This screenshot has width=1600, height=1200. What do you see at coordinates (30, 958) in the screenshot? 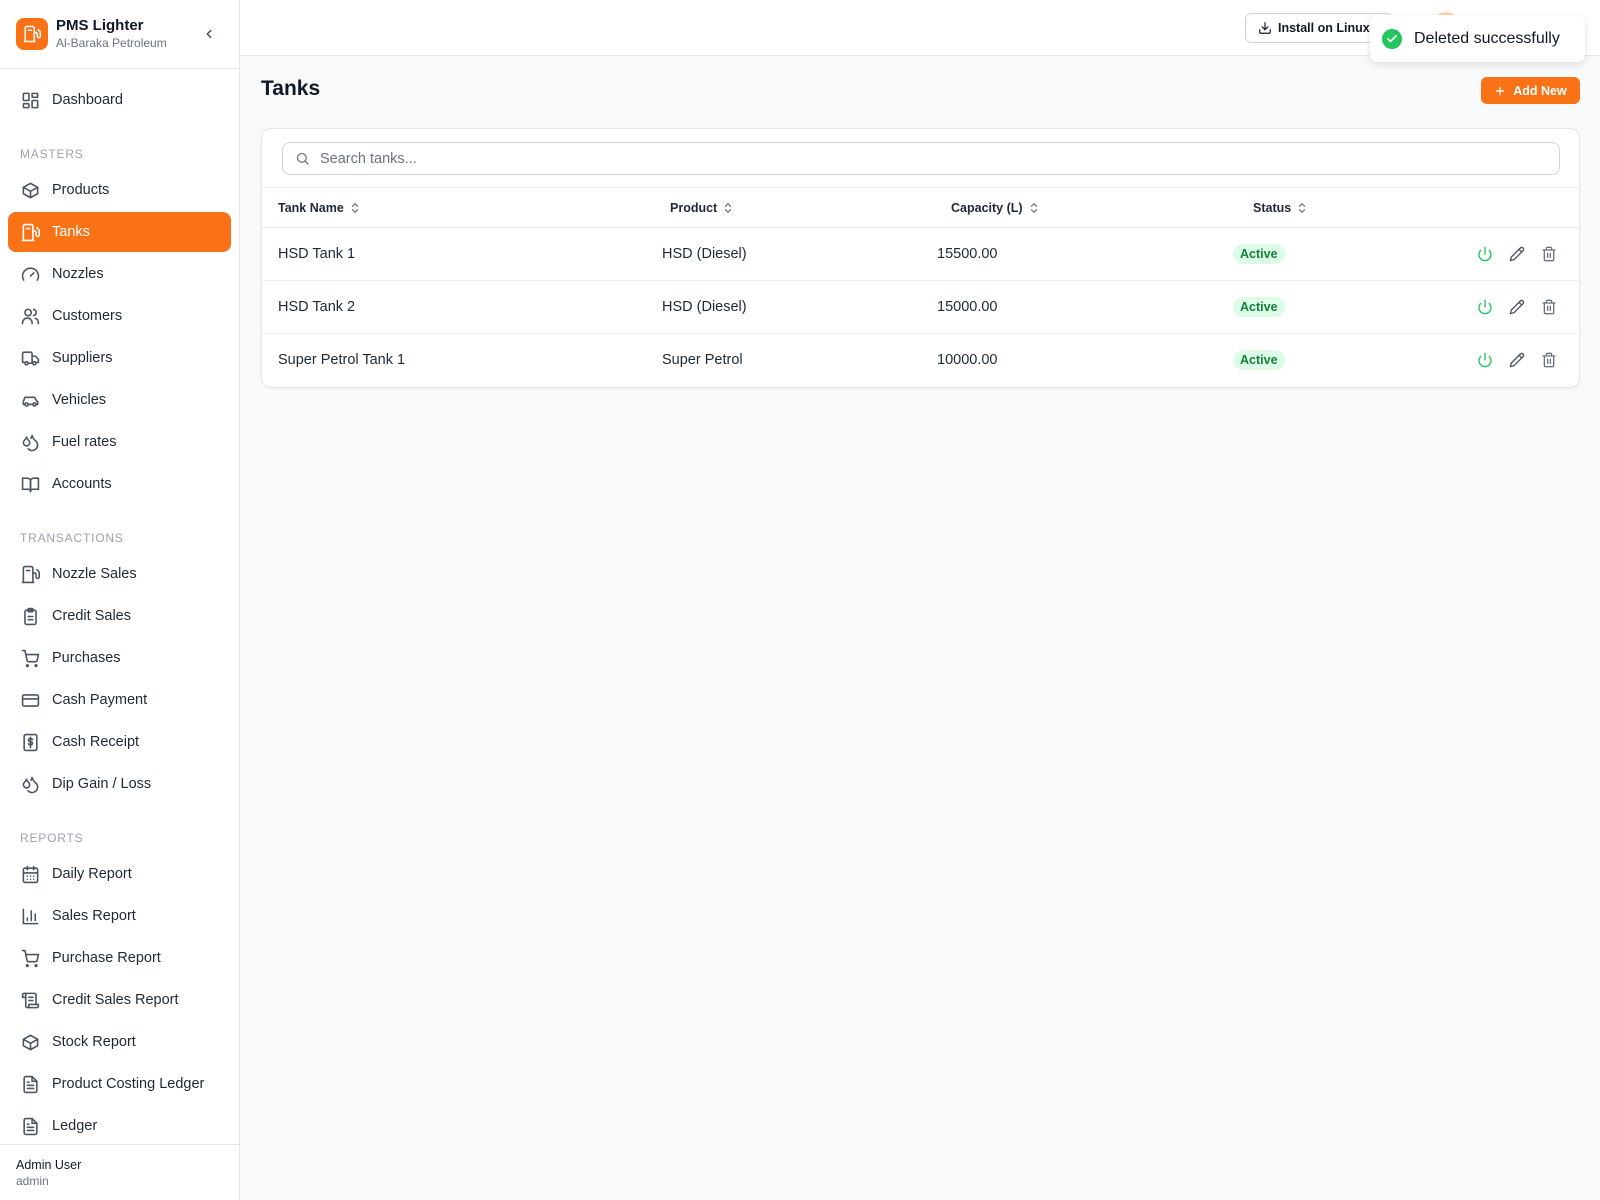
I see `cart-icon` at bounding box center [30, 958].